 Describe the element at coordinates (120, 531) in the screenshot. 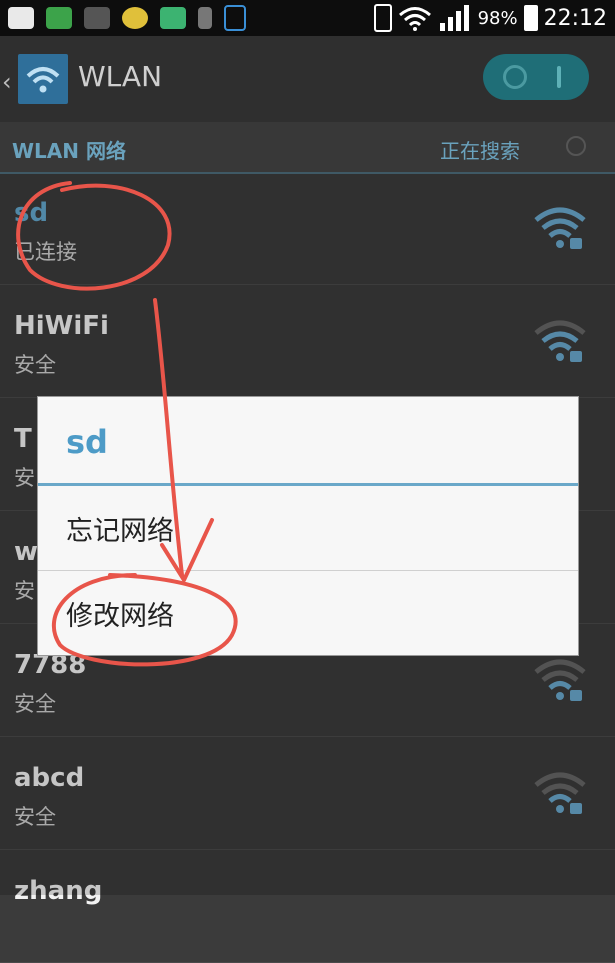

I see `forget-network-label: 忘记网络` at that location.